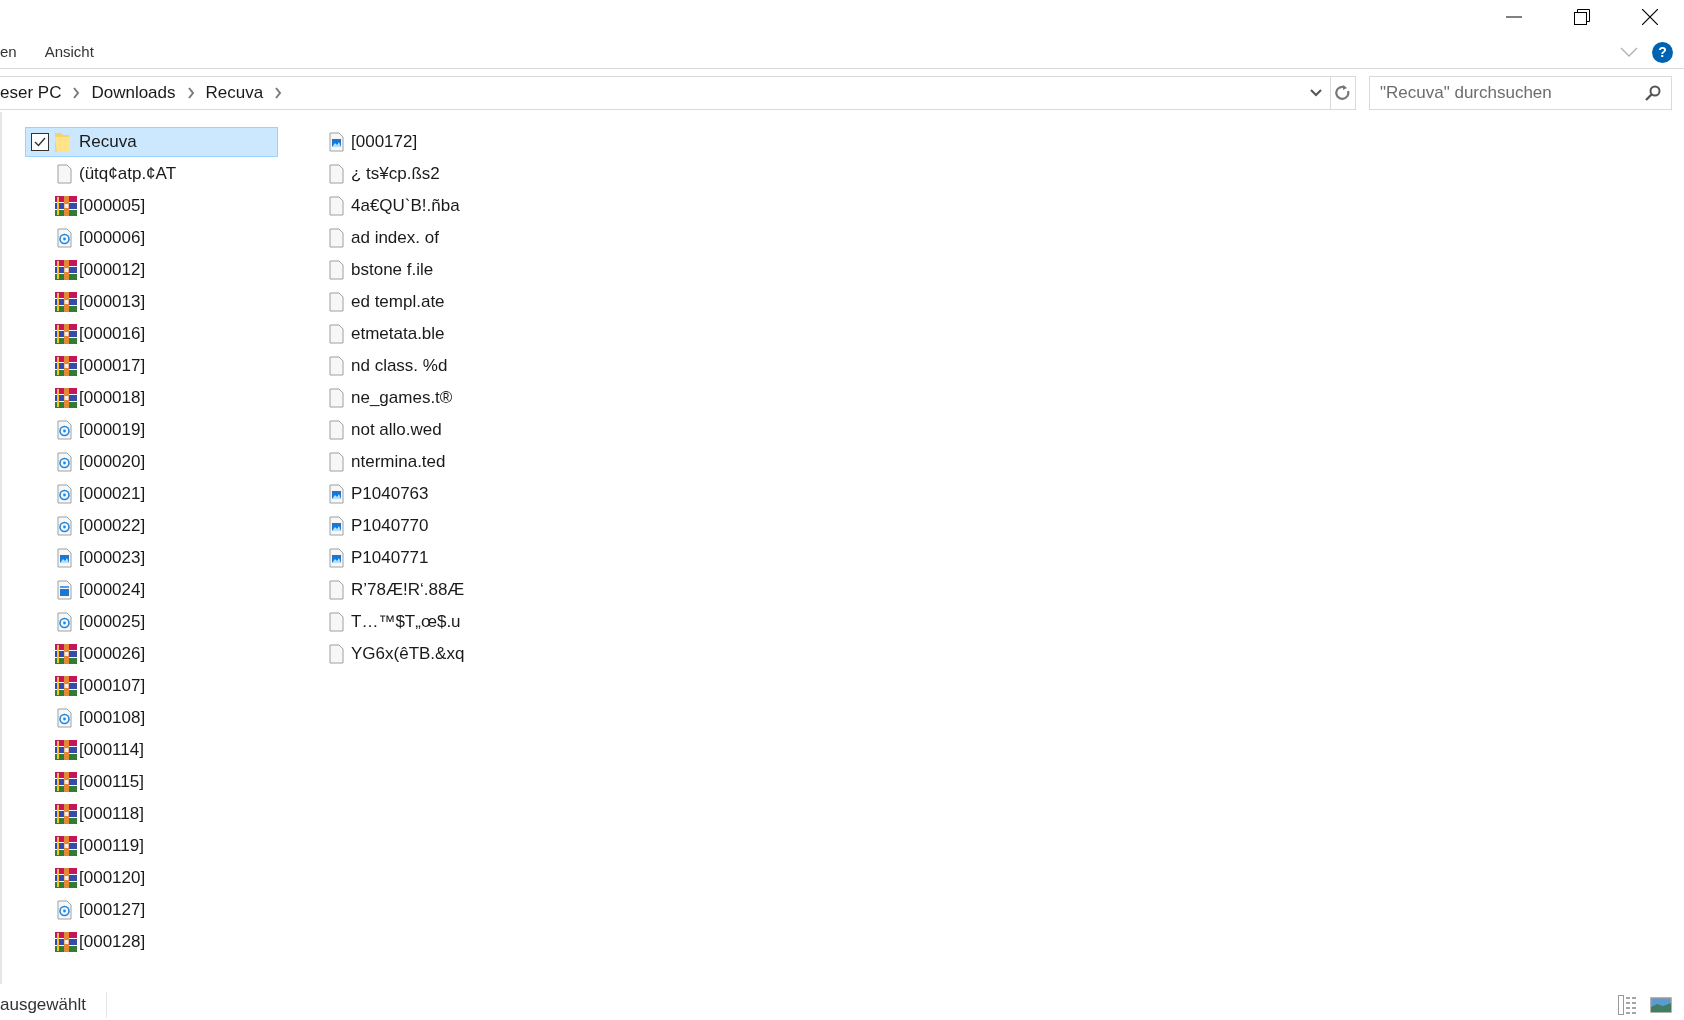 This screenshot has height=1020, width=1684. I want to click on file-item: ed templ.ate, so click(423, 302).